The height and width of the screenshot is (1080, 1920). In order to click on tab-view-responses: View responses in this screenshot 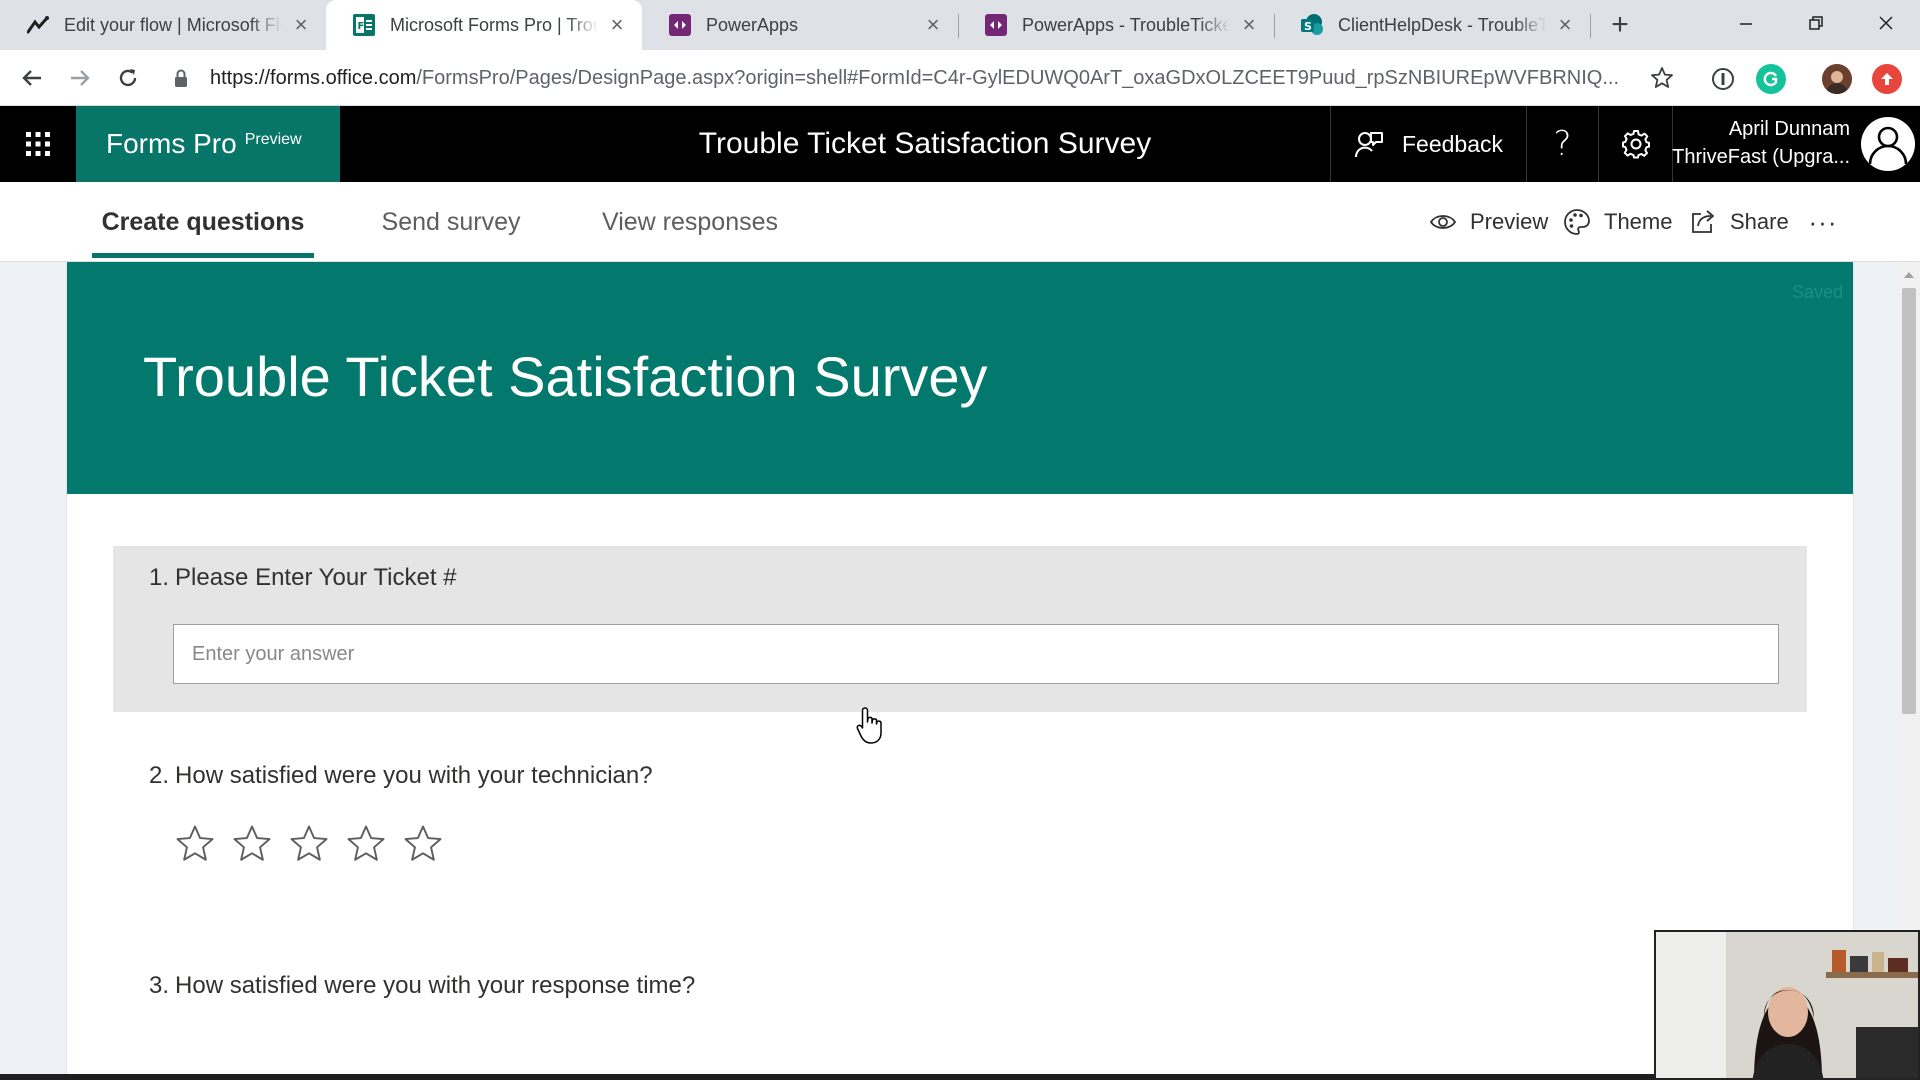, I will do `click(690, 222)`.